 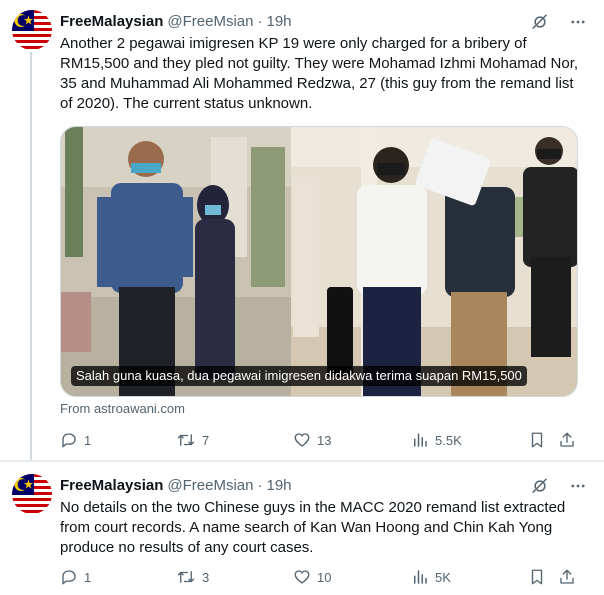 I want to click on link-source: From astroawani.com, so click(x=122, y=408).